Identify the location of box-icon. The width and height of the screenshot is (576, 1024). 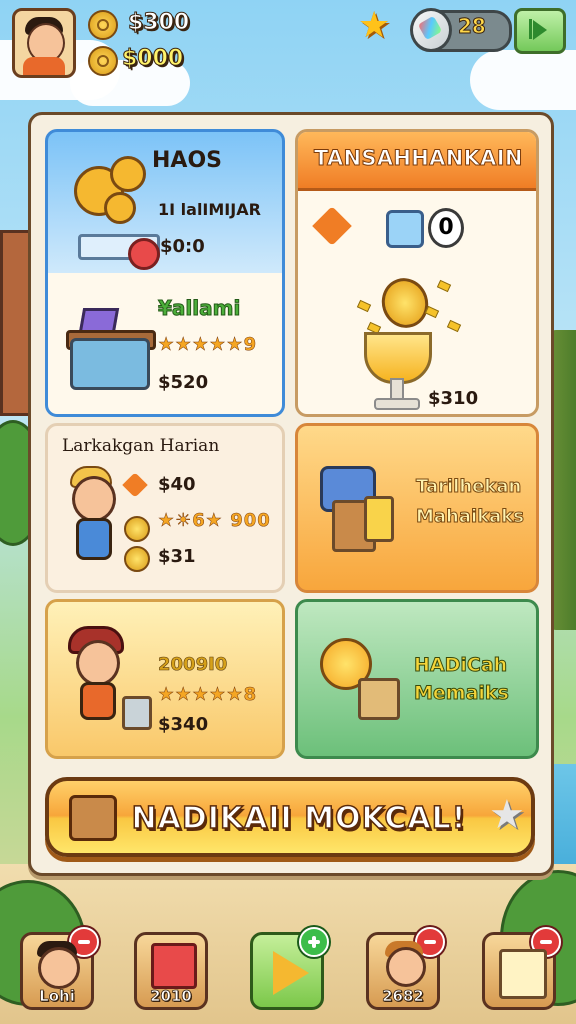
(93, 818).